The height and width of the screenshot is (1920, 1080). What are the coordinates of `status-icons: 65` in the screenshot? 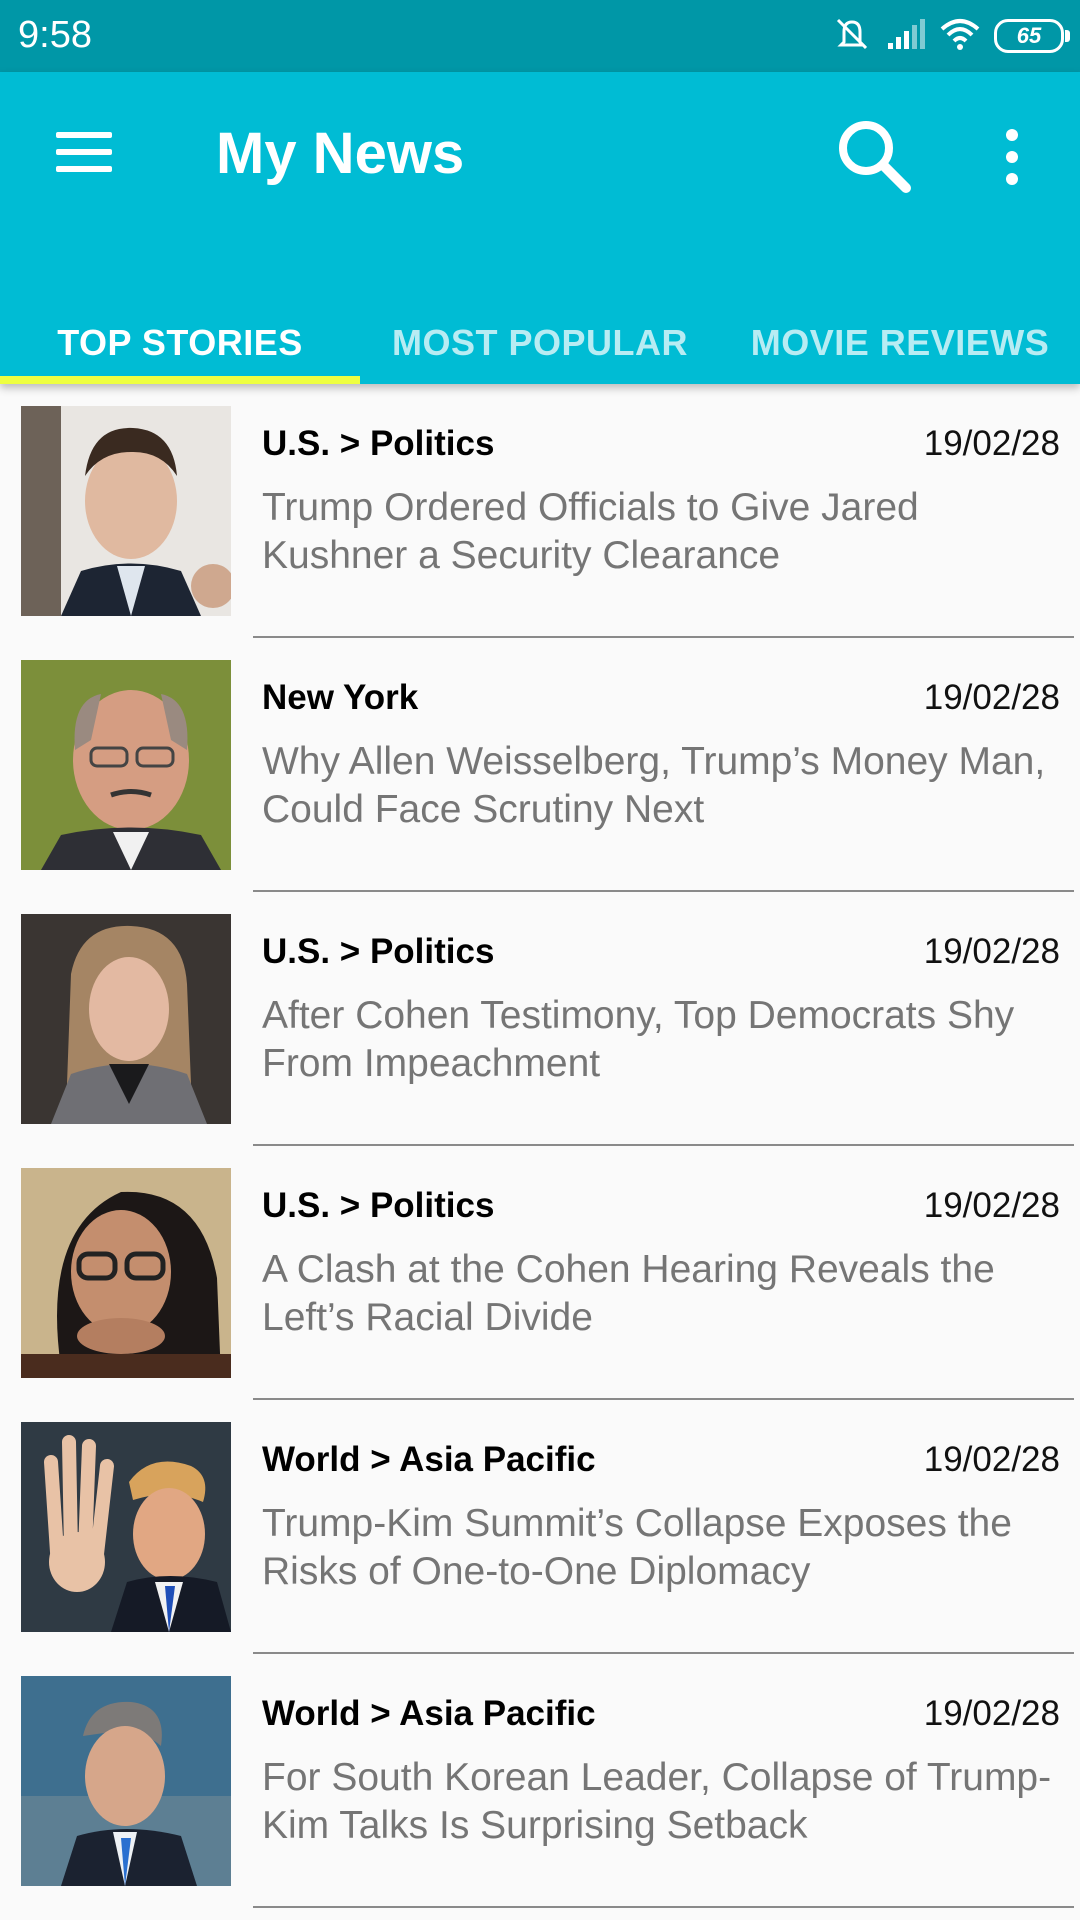 It's located at (951, 36).